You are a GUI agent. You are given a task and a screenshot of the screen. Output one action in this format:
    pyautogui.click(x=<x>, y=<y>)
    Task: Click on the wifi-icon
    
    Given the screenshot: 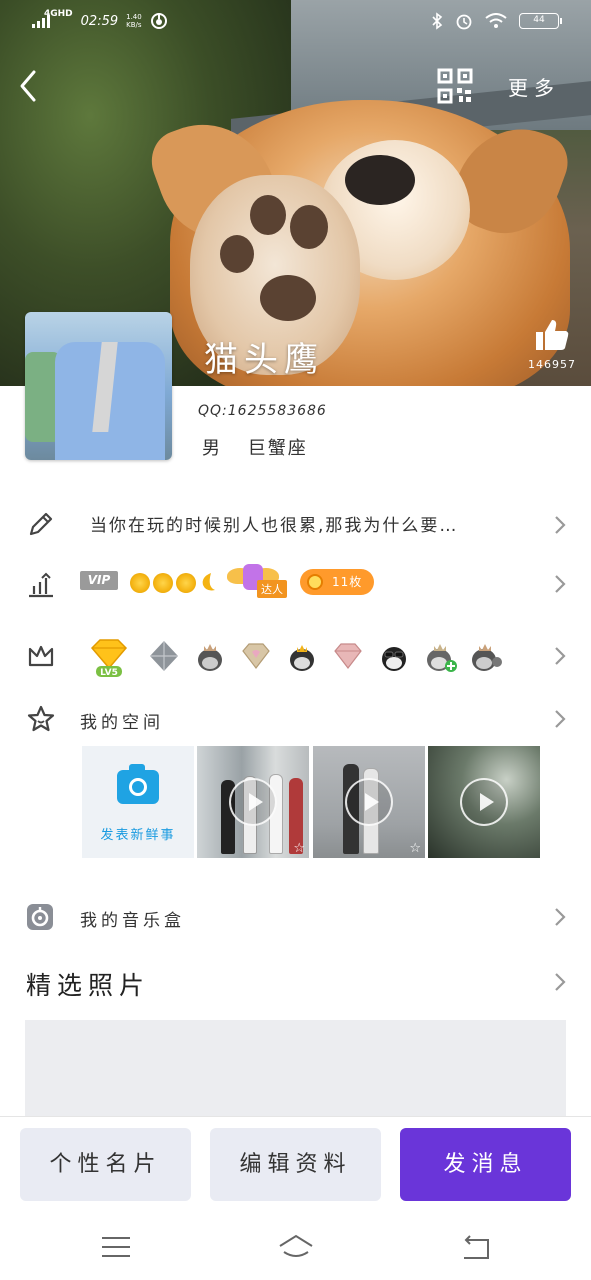 What is the action you would take?
    pyautogui.click(x=496, y=20)
    